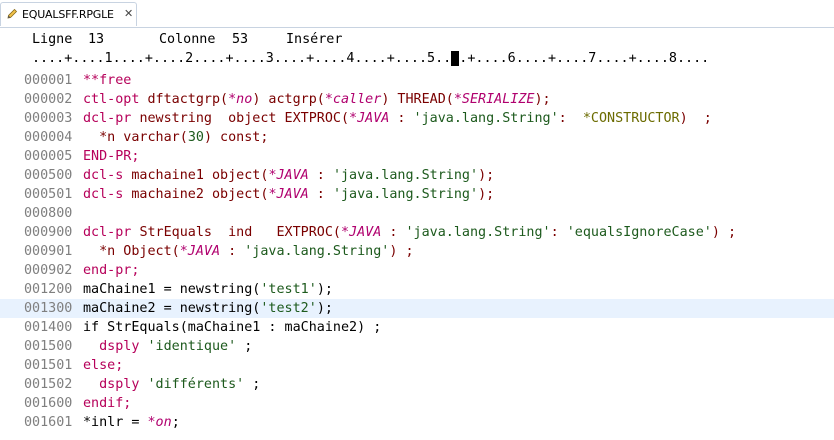  What do you see at coordinates (353, 99) in the screenshot?
I see `code-token: *caller` at bounding box center [353, 99].